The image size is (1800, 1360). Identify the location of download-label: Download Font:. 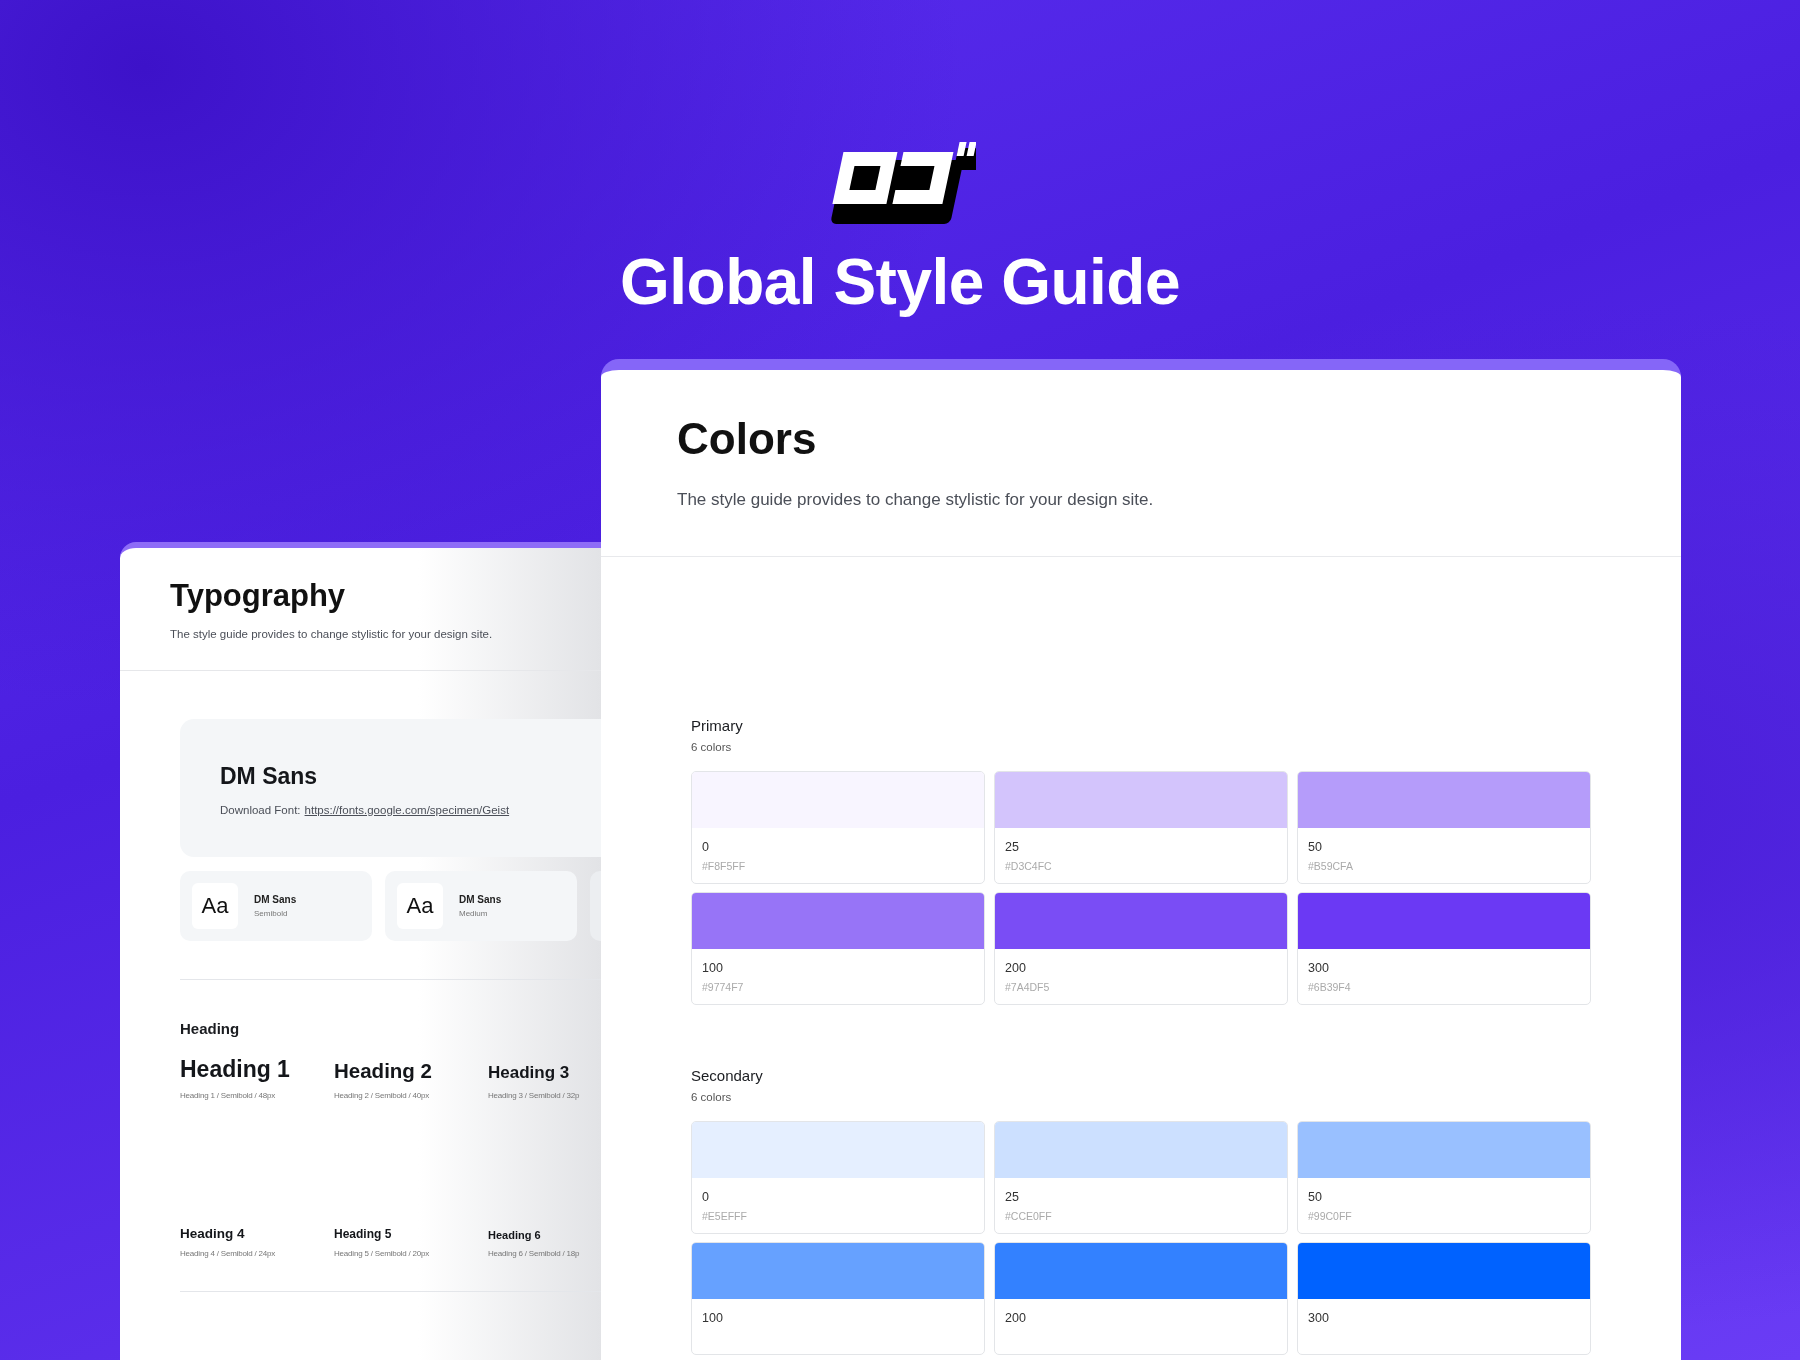
(260, 809).